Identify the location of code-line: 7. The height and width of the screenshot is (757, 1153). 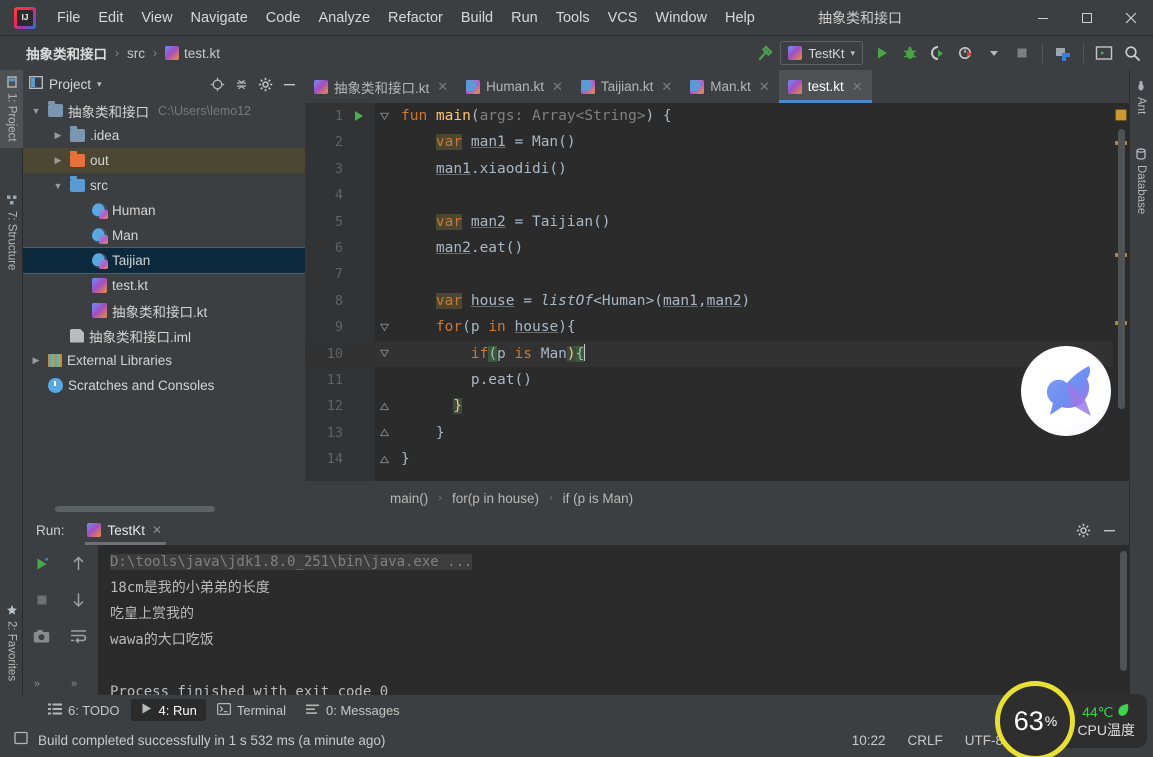
(717, 274).